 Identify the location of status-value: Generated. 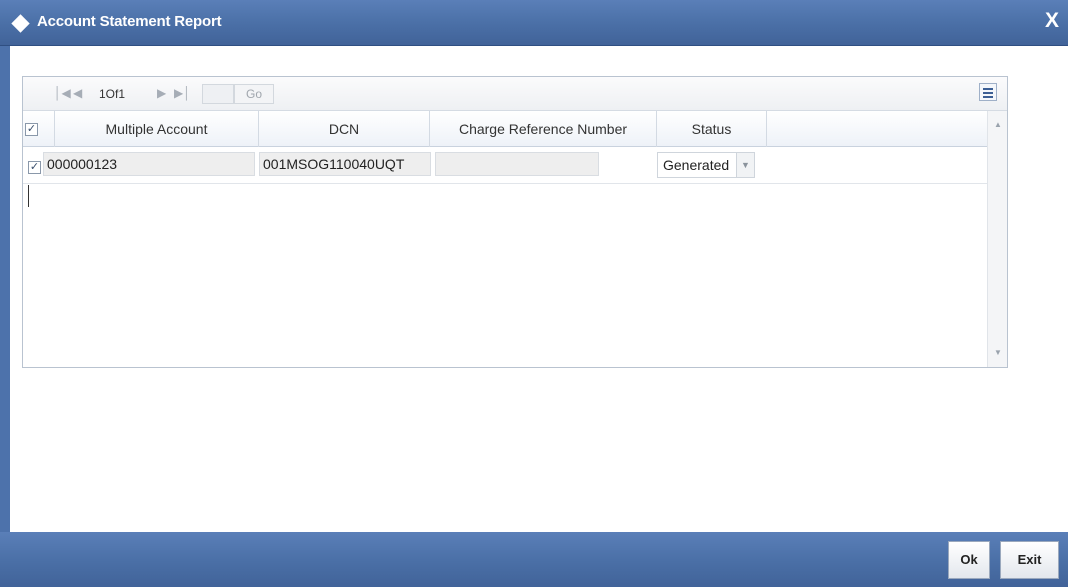
(696, 165).